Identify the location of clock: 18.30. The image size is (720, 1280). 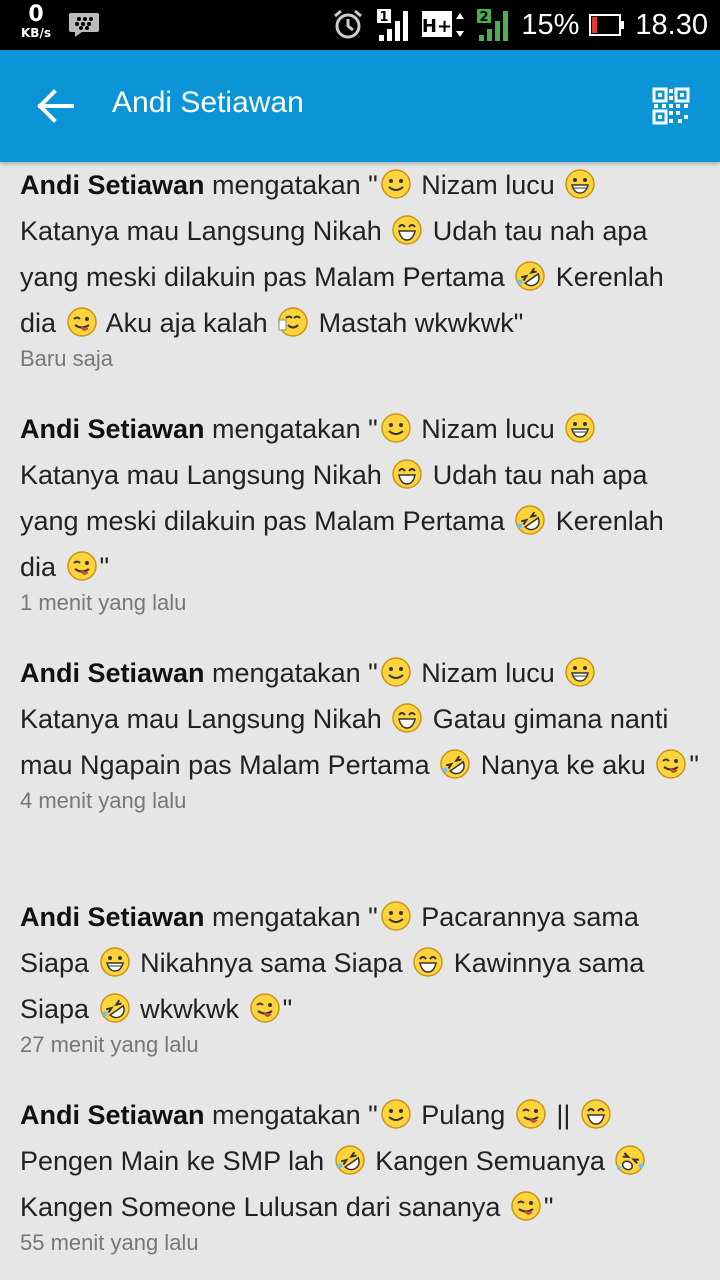
(671, 24).